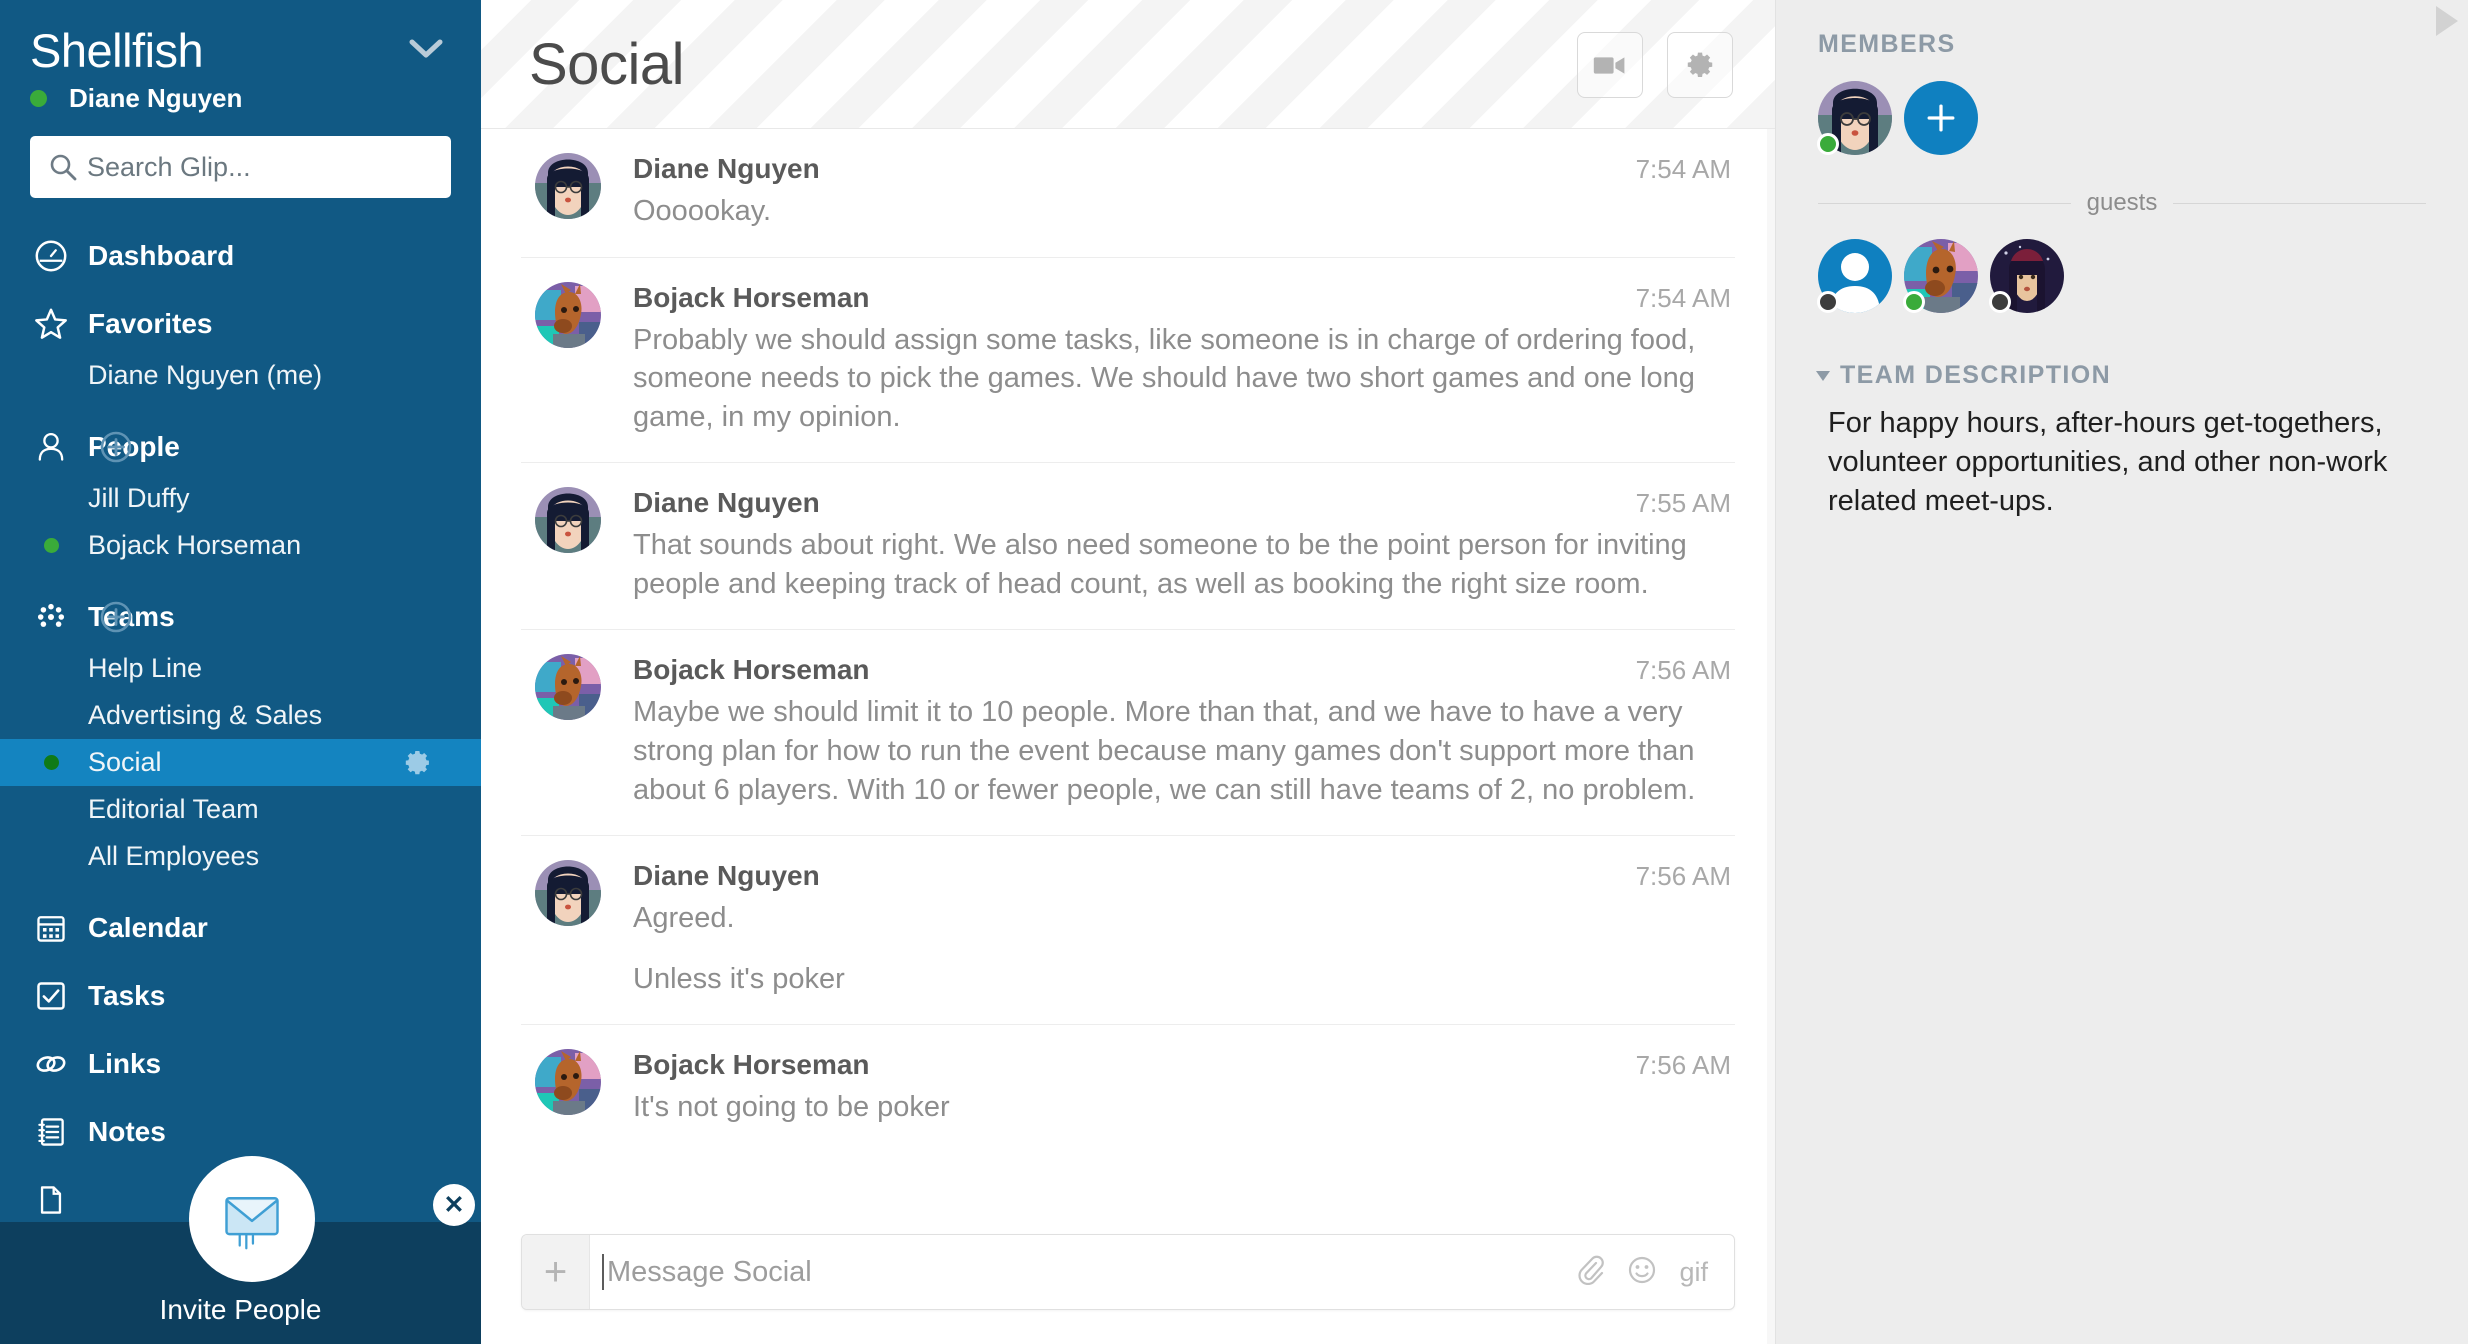 This screenshot has width=2468, height=1344. What do you see at coordinates (709, 1271) in the screenshot?
I see `message-input-placeholder: Message Social` at bounding box center [709, 1271].